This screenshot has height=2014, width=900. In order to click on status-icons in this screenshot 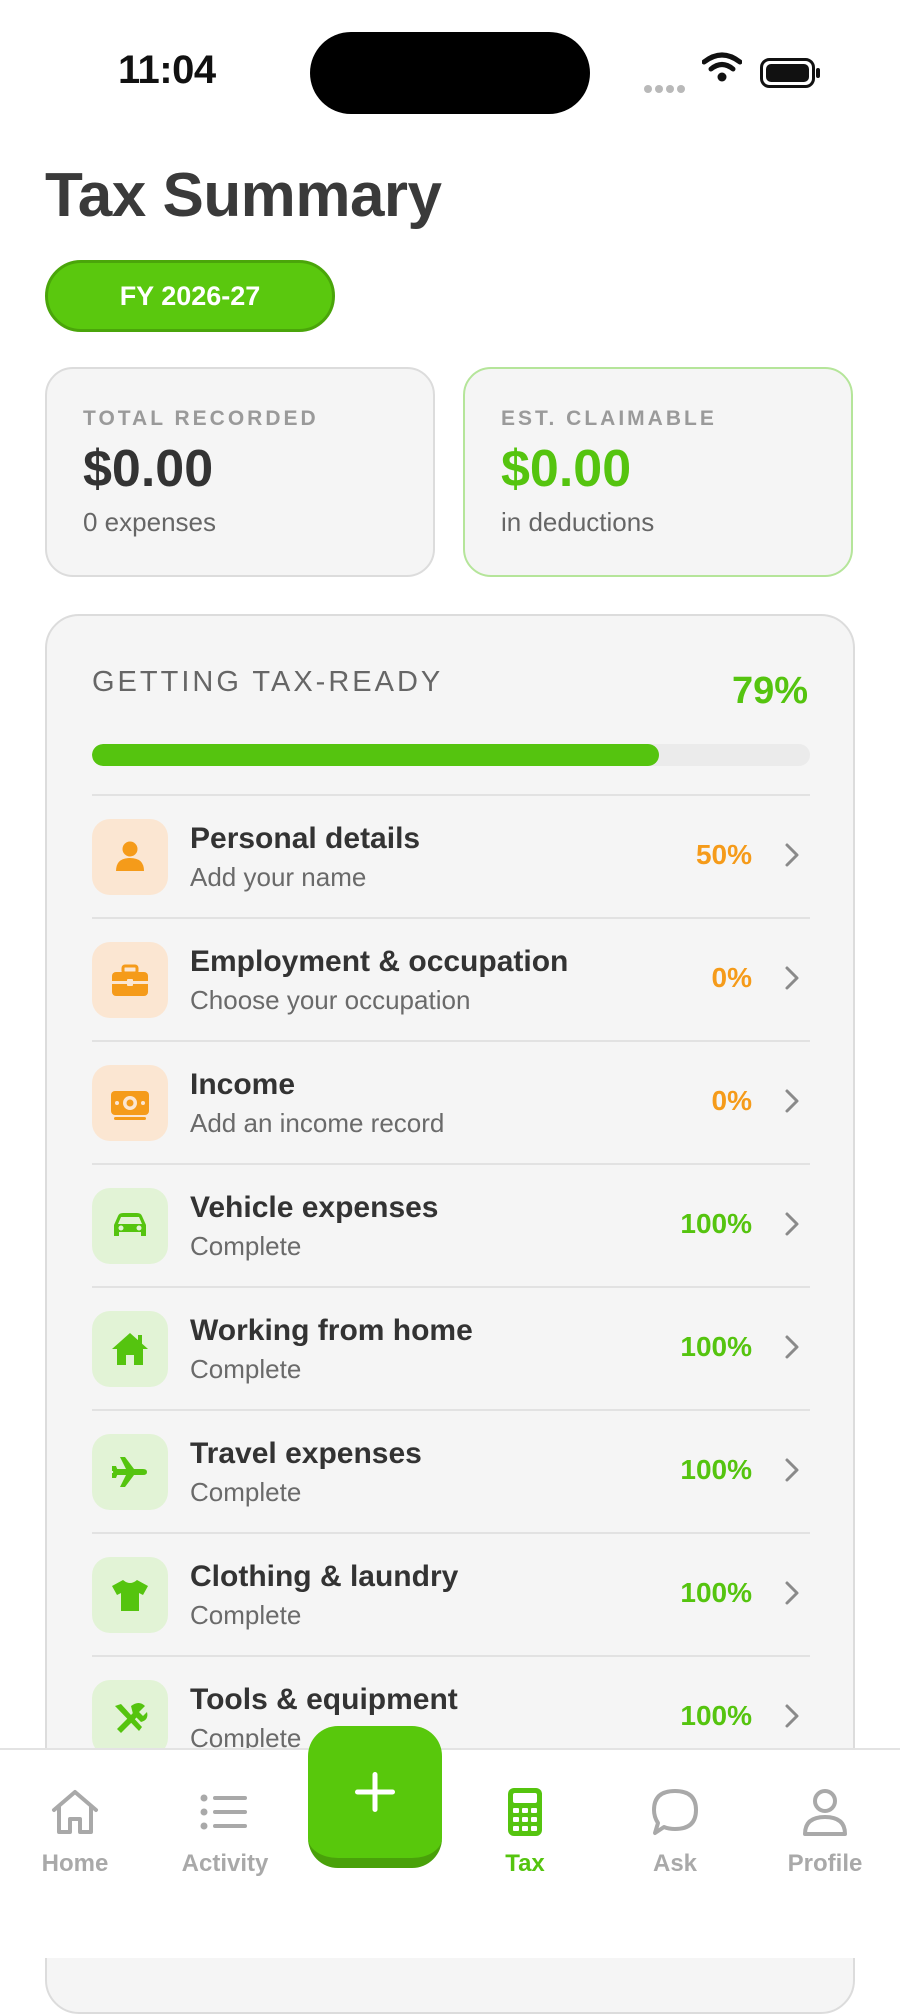, I will do `click(735, 72)`.